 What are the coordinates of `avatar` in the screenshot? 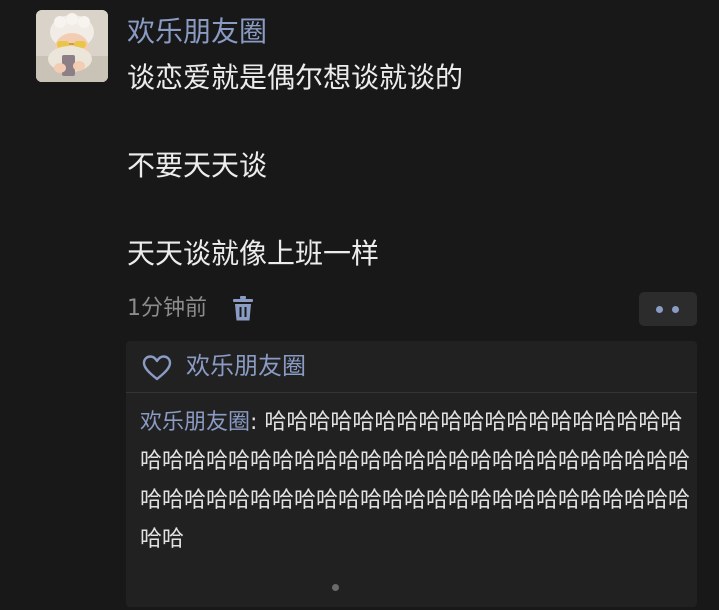 It's located at (72, 46).